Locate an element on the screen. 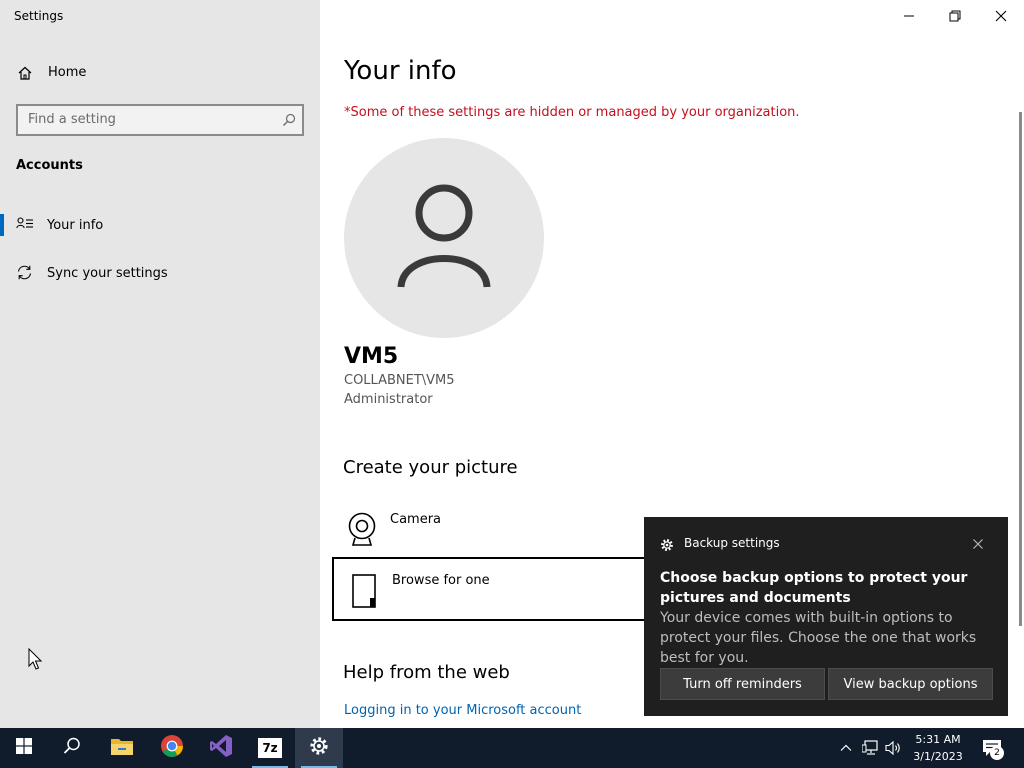 This screenshot has height=768, width=1024. create-picture-heading: Create your picture is located at coordinates (430, 467).